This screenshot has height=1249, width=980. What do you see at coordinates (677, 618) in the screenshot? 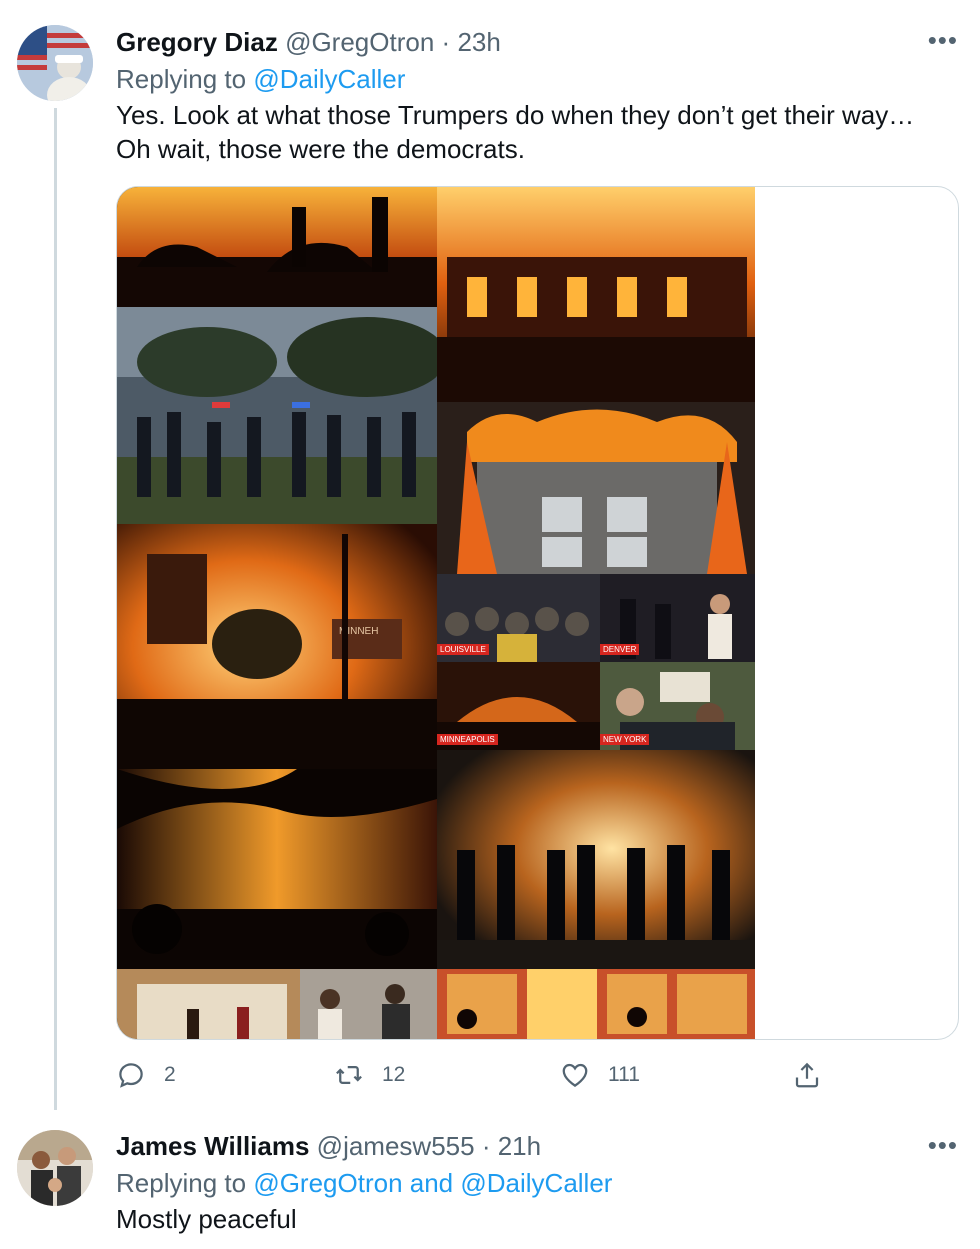
I see `collage-photo-denver: DENVER` at bounding box center [677, 618].